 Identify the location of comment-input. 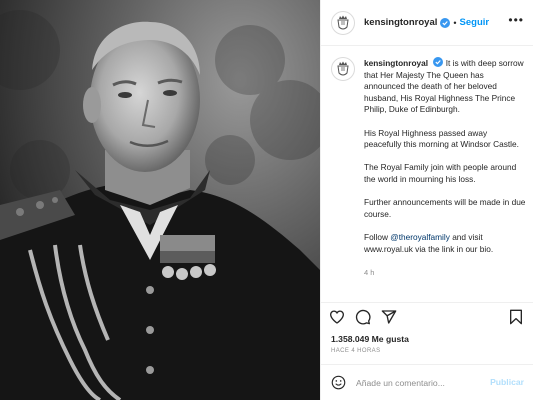
(416, 382).